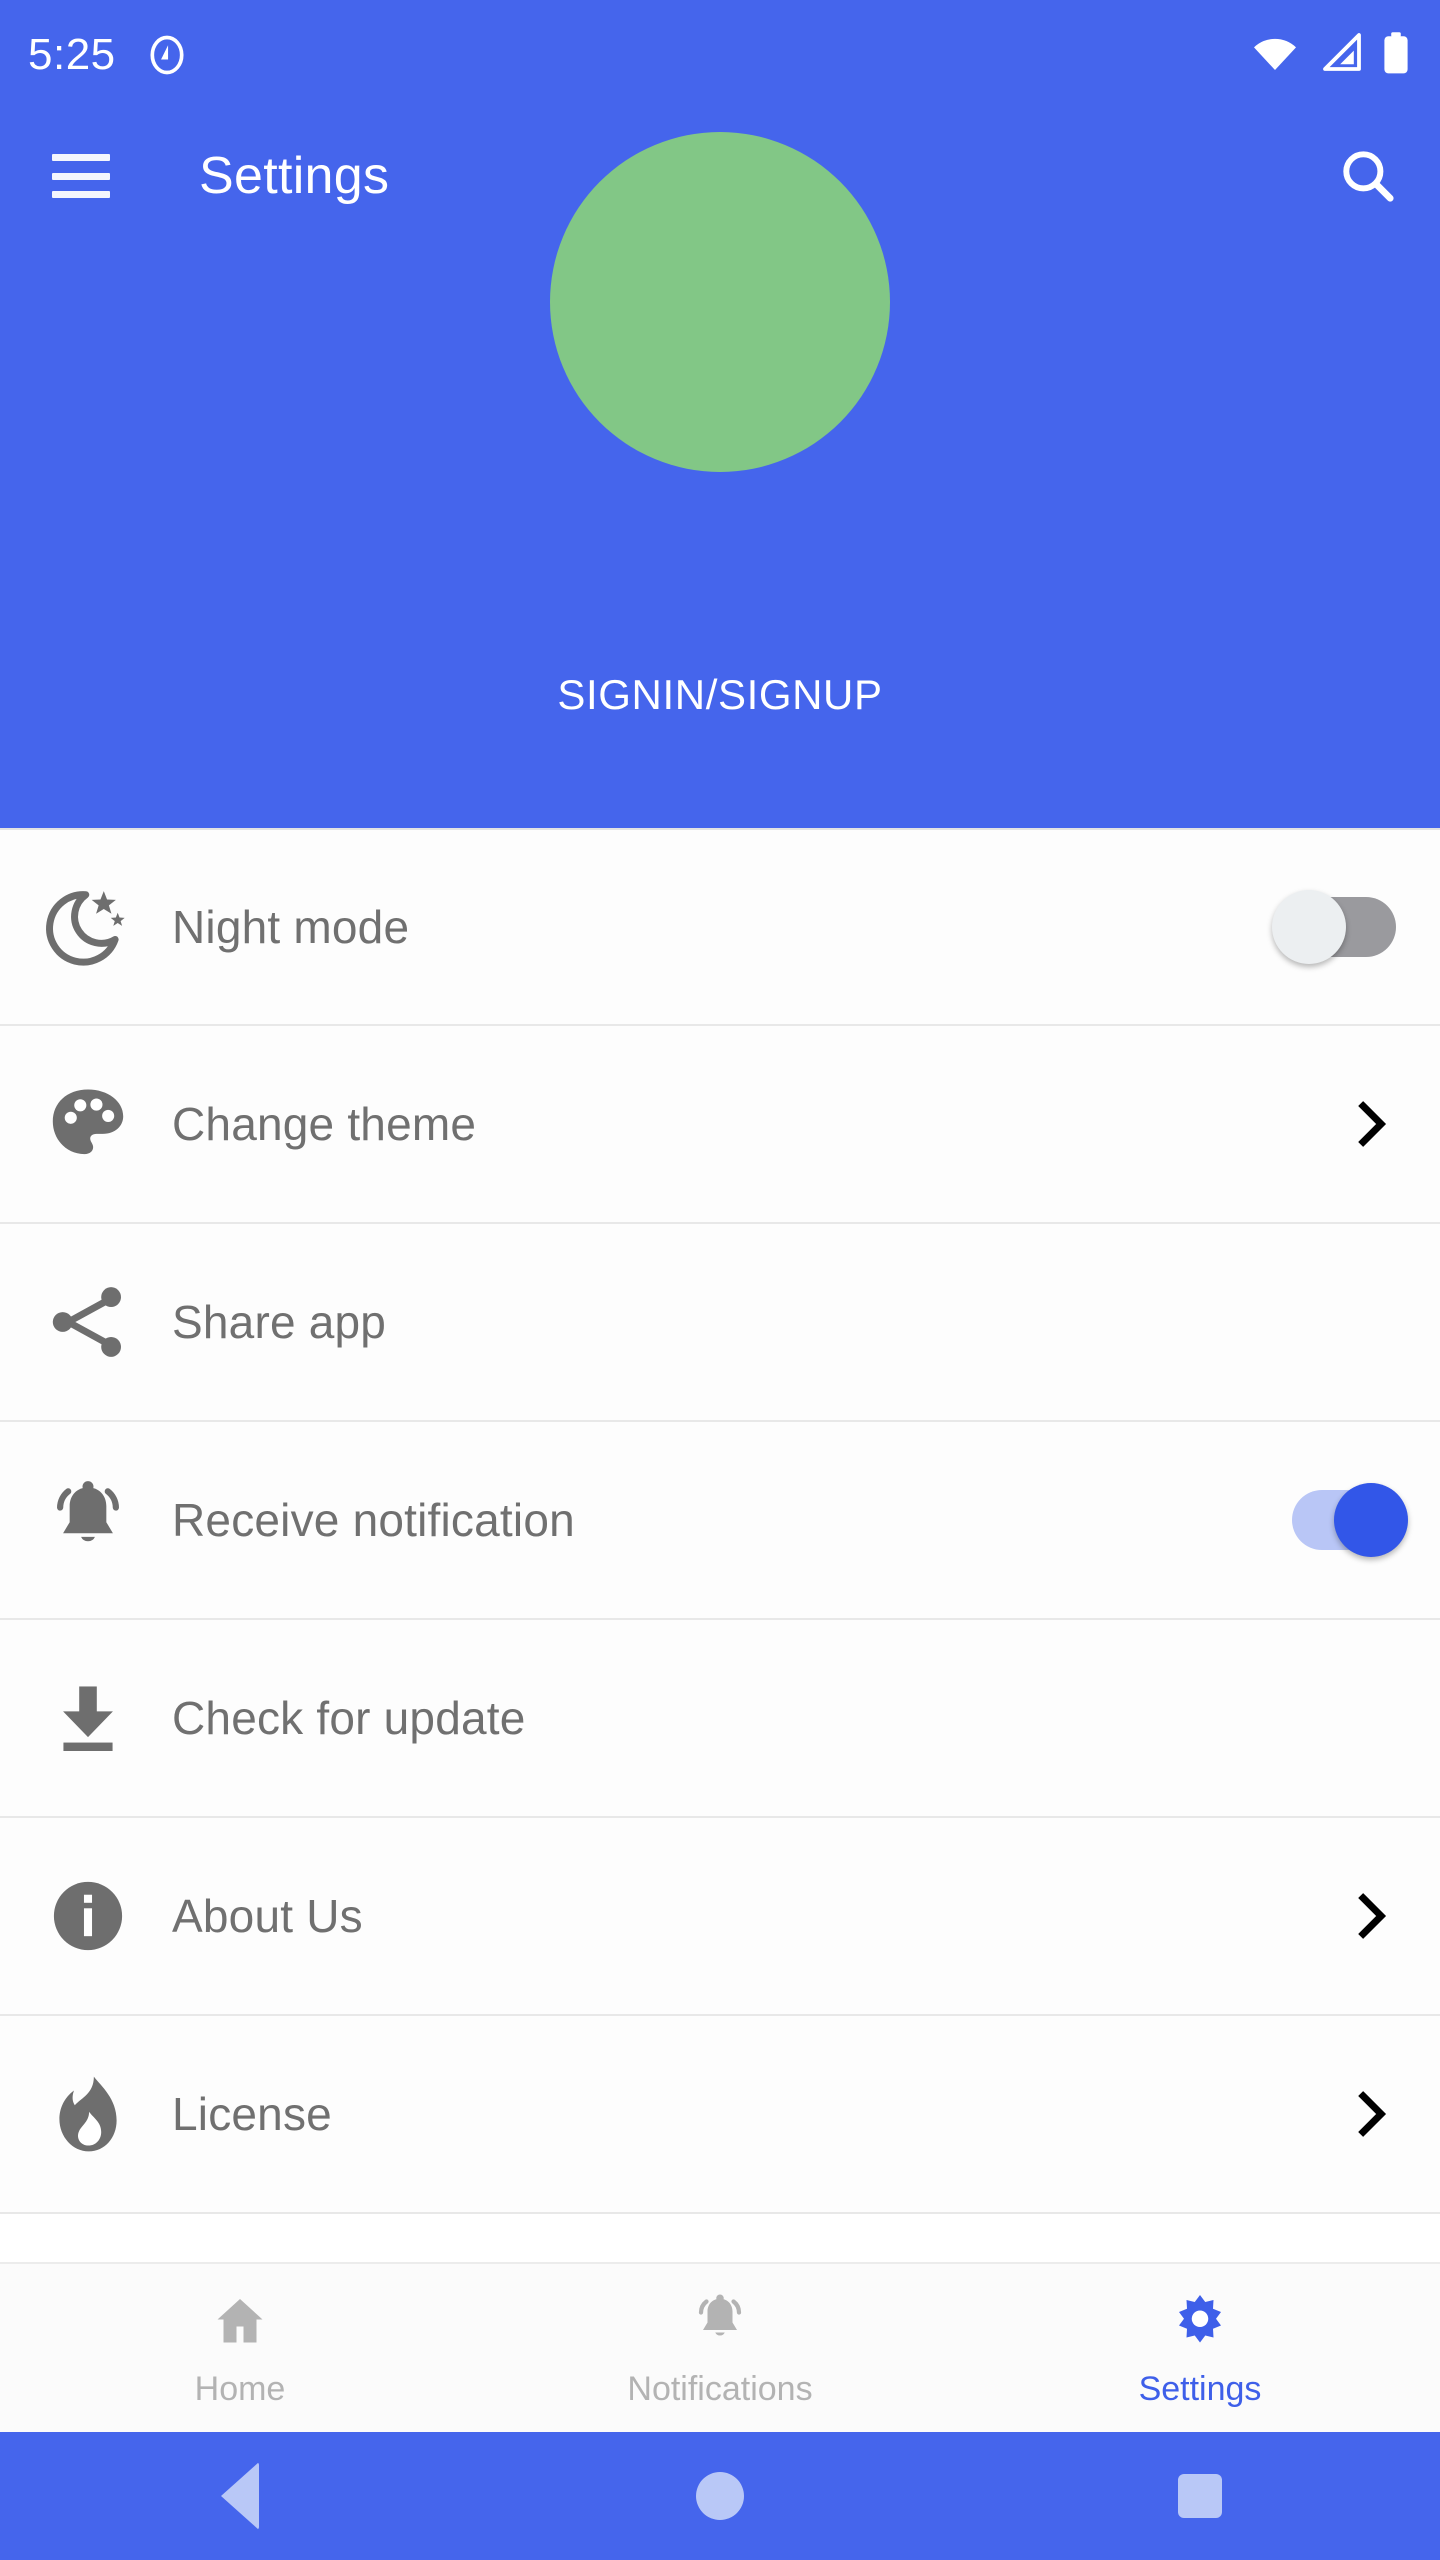  I want to click on settings-row-about-us: About Us, so click(720, 1917).